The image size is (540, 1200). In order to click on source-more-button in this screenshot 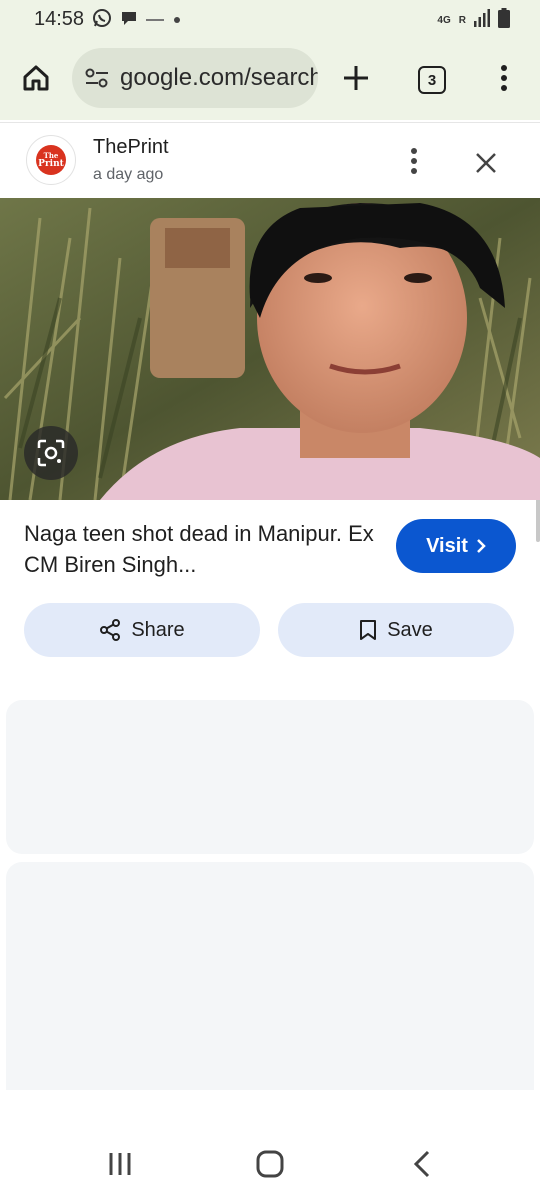, I will do `click(414, 161)`.